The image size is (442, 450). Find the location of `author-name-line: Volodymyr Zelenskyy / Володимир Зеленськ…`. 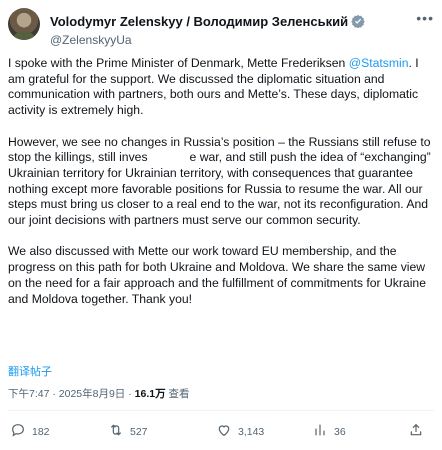

author-name-line: Volodymyr Zelenskyy / Володимир Зеленськ… is located at coordinates (207, 22).